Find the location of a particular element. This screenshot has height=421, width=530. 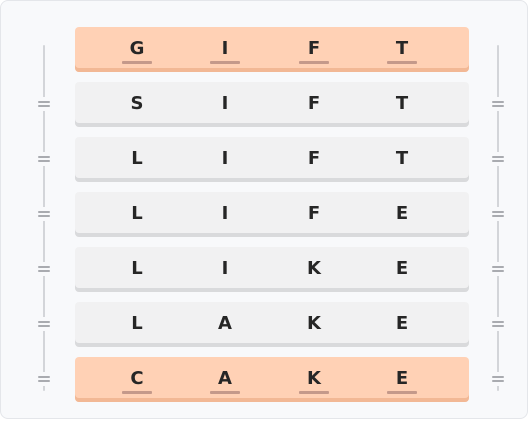

start-word-row: GIFT is located at coordinates (272, 49).